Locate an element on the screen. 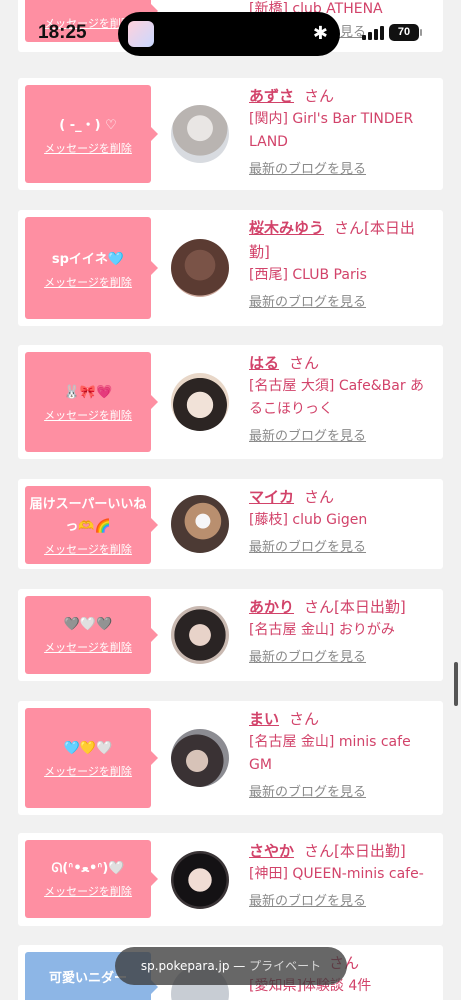 The height and width of the screenshot is (1000, 461). message-text: 届けスーパーいいねっ🫶🌈 is located at coordinates (88, 515).